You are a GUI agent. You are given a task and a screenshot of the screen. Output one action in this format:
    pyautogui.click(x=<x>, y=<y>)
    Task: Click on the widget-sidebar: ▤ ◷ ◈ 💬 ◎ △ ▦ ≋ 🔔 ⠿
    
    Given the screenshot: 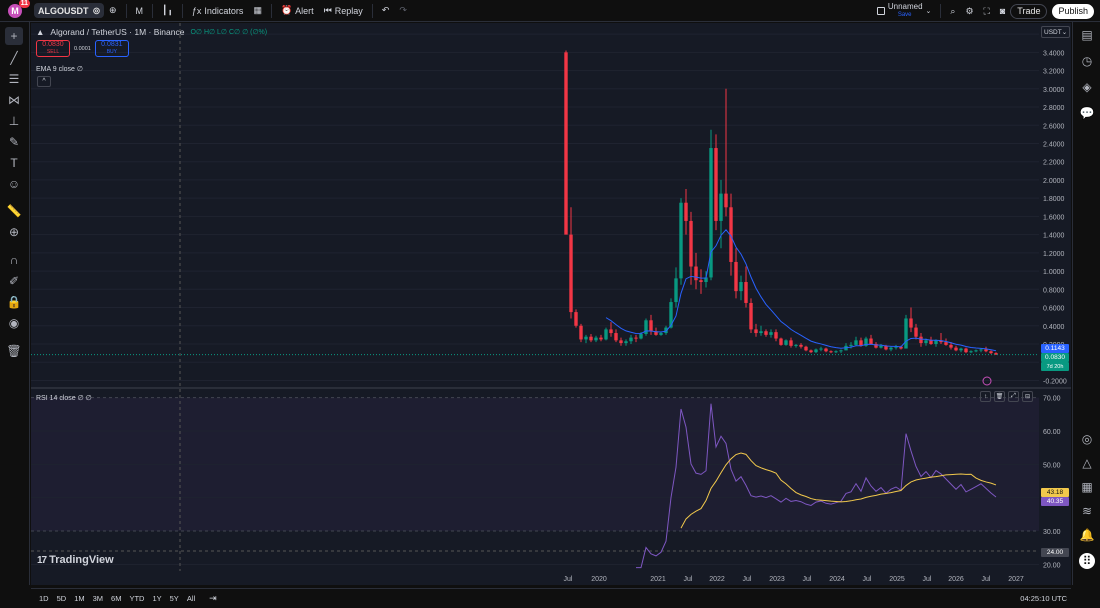 What is the action you would take?
    pyautogui.click(x=1086, y=303)
    